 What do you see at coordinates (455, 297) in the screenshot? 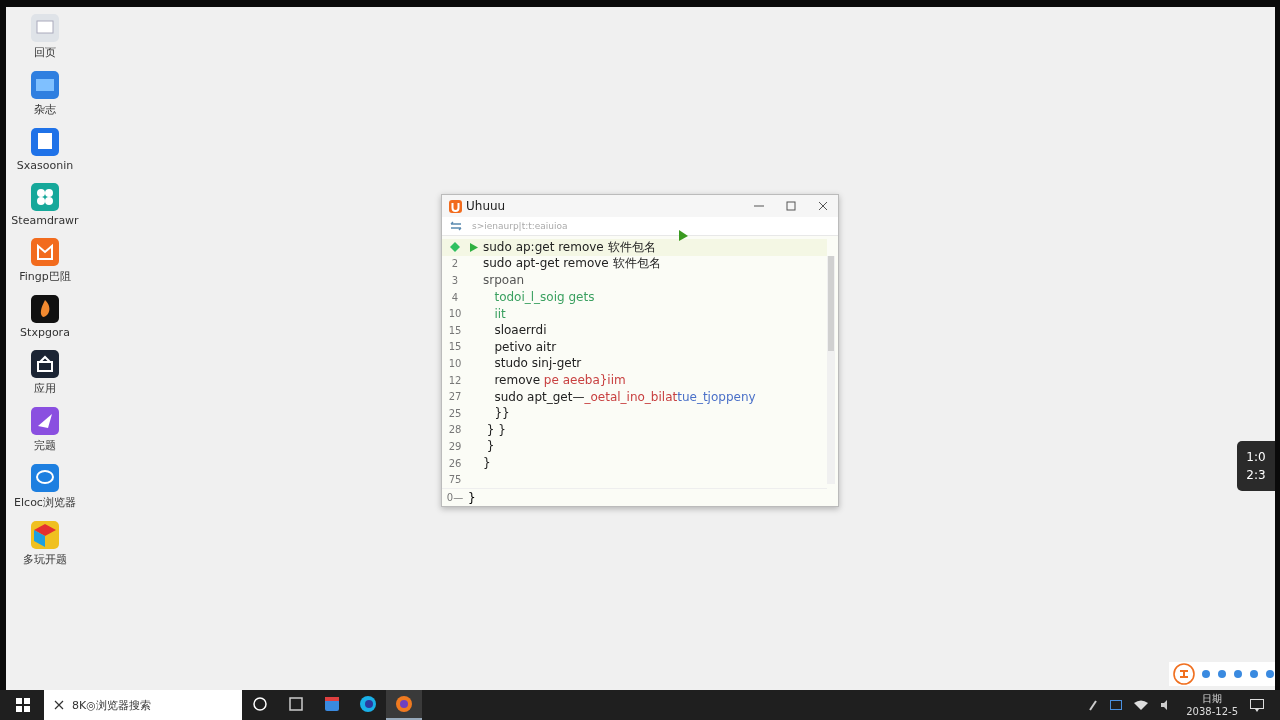
I see `line-number: 4` at bounding box center [455, 297].